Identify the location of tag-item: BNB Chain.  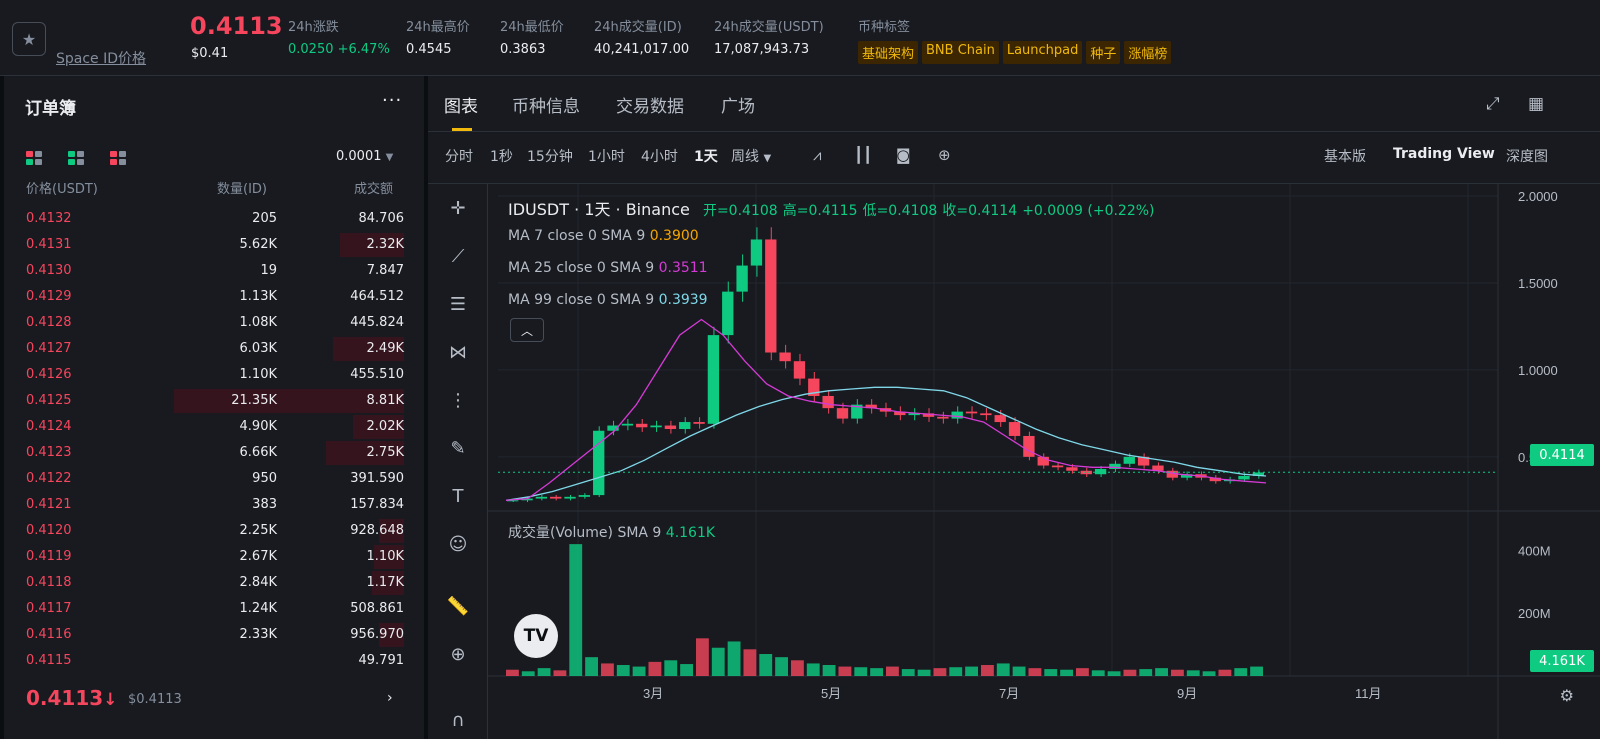
(960, 52).